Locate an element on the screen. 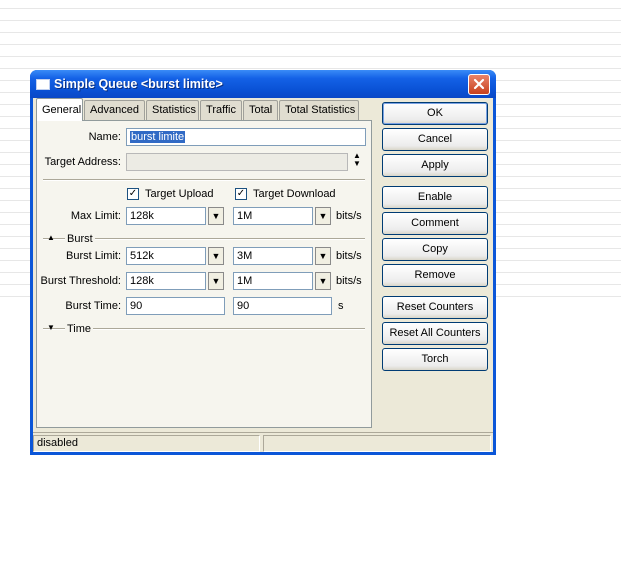  burst-threshold-upload-input: 128k is located at coordinates (166, 281).